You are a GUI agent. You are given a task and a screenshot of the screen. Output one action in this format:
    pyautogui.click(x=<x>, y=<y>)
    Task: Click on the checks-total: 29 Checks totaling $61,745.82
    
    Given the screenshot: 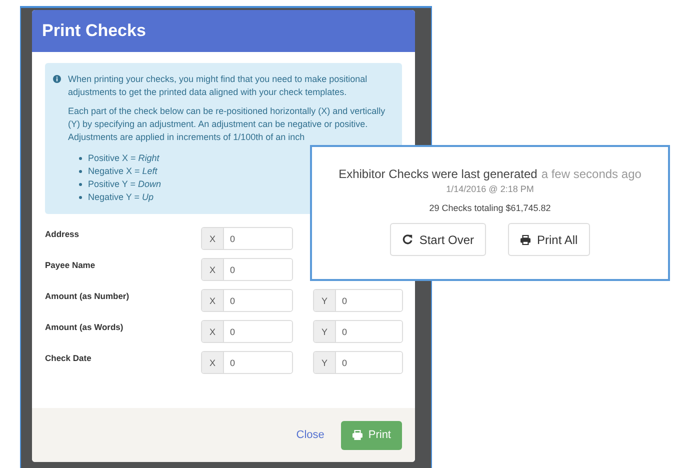 What is the action you would take?
    pyautogui.click(x=490, y=208)
    